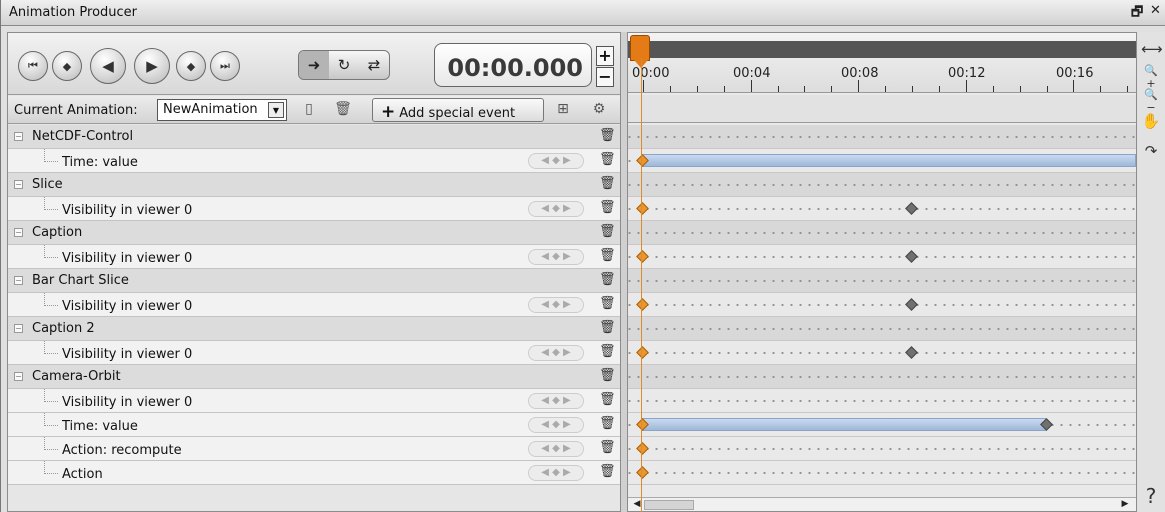 The image size is (1165, 512). I want to click on hand-icon: ✋, so click(1151, 122).